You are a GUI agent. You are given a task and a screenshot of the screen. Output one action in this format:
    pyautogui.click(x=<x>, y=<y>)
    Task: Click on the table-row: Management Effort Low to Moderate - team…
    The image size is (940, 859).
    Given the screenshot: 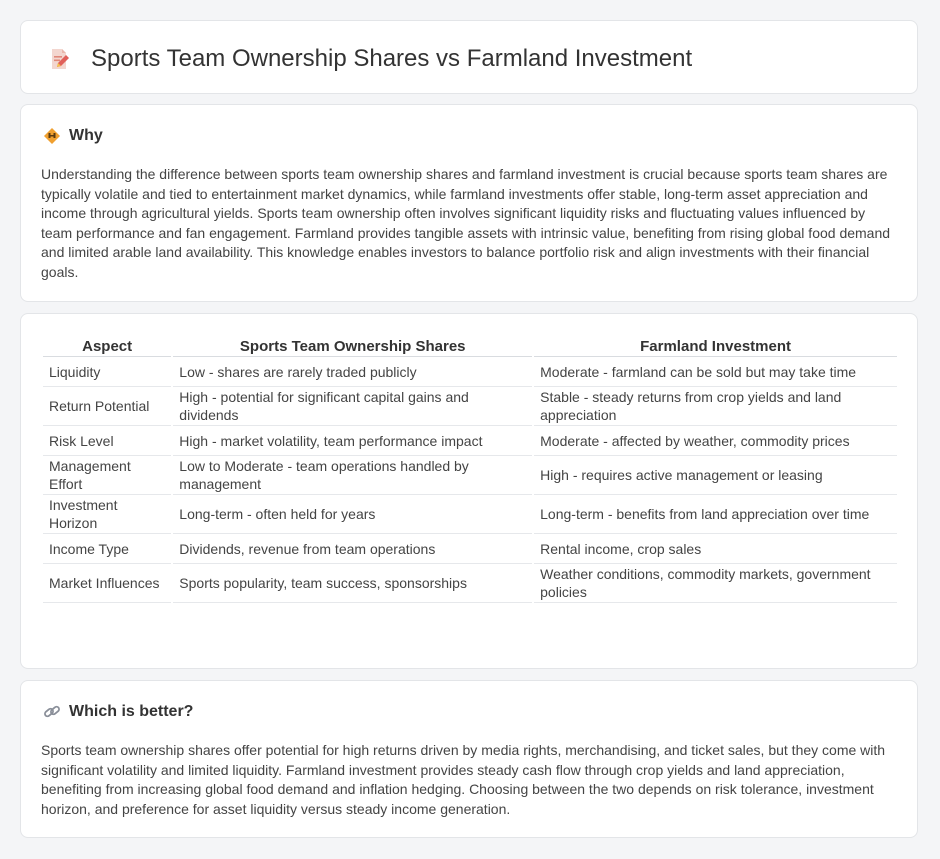 What is the action you would take?
    pyautogui.click(x=470, y=475)
    